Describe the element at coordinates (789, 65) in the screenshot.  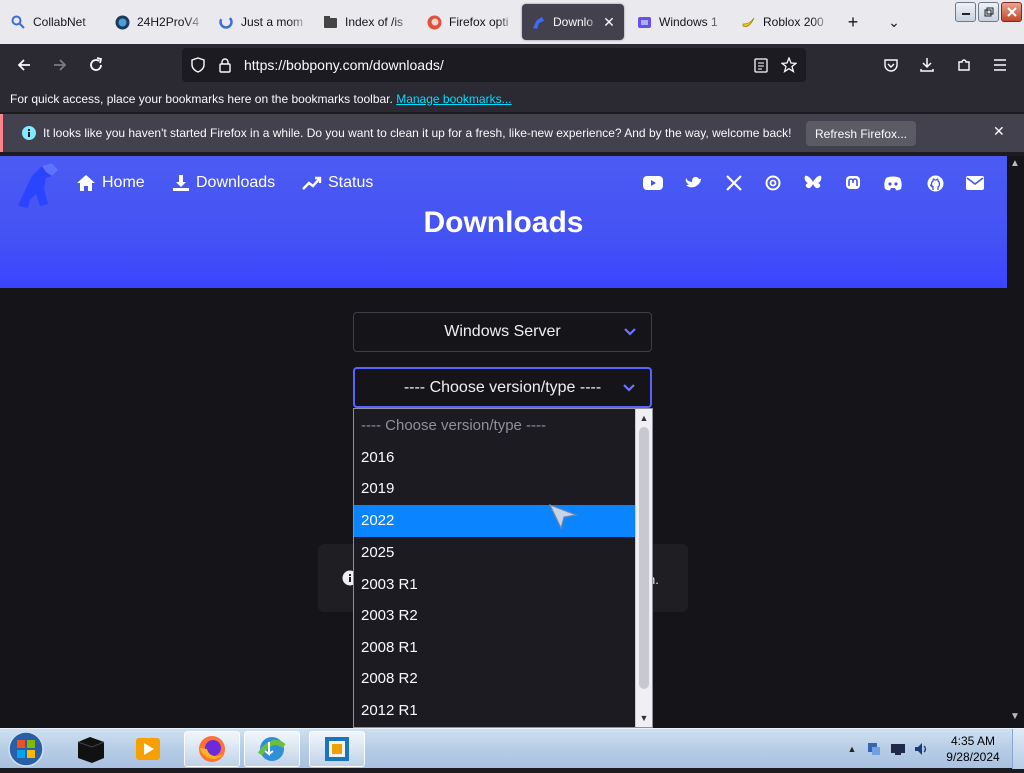
I see `bookmark-star-icon` at that location.